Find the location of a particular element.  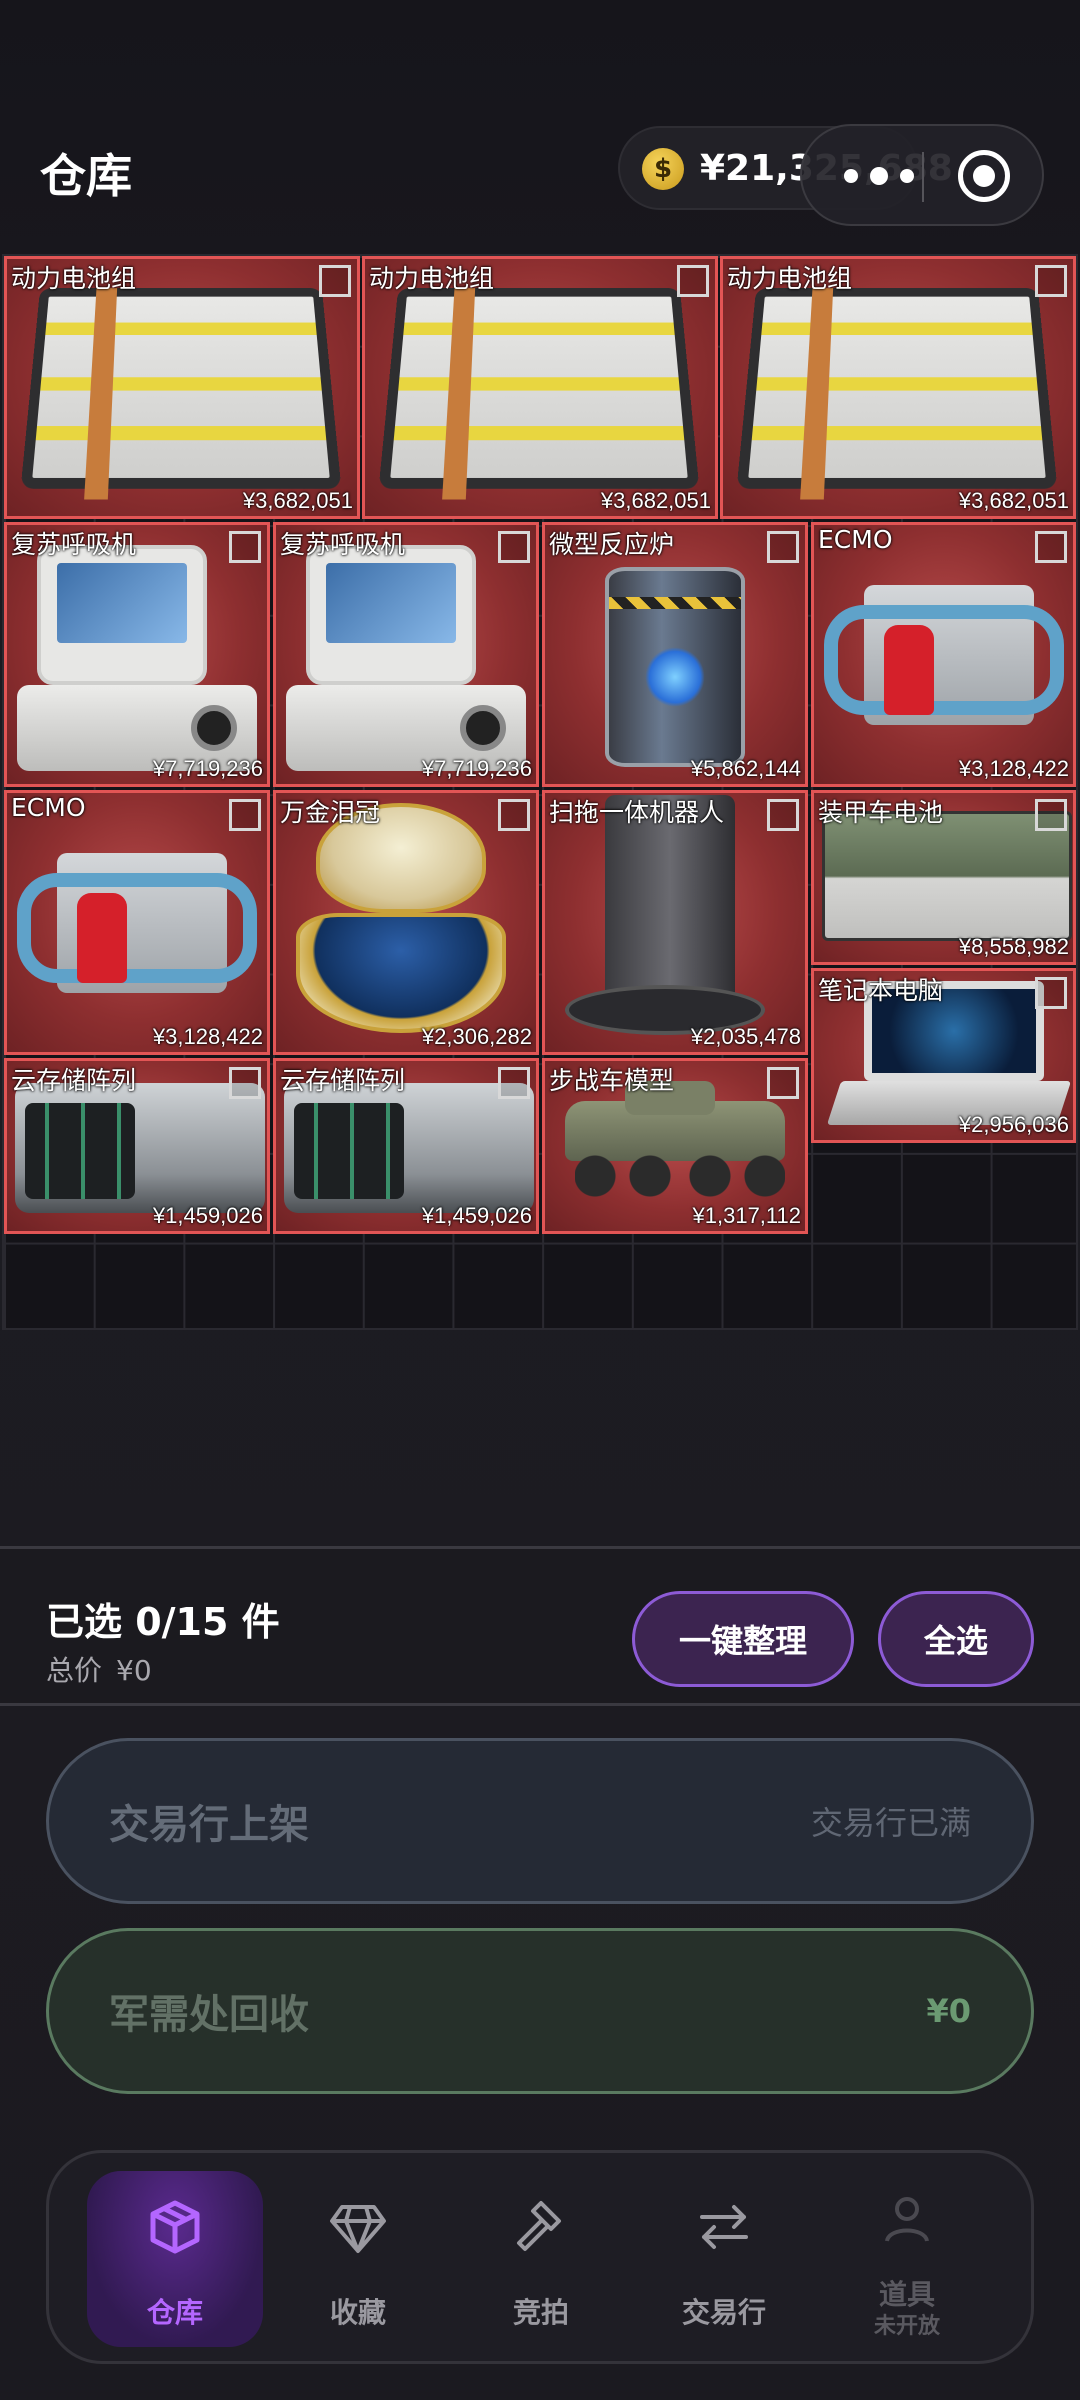

item-mop-robot: 扫拖一体机器人 ¥2,035,478 is located at coordinates (675, 922).